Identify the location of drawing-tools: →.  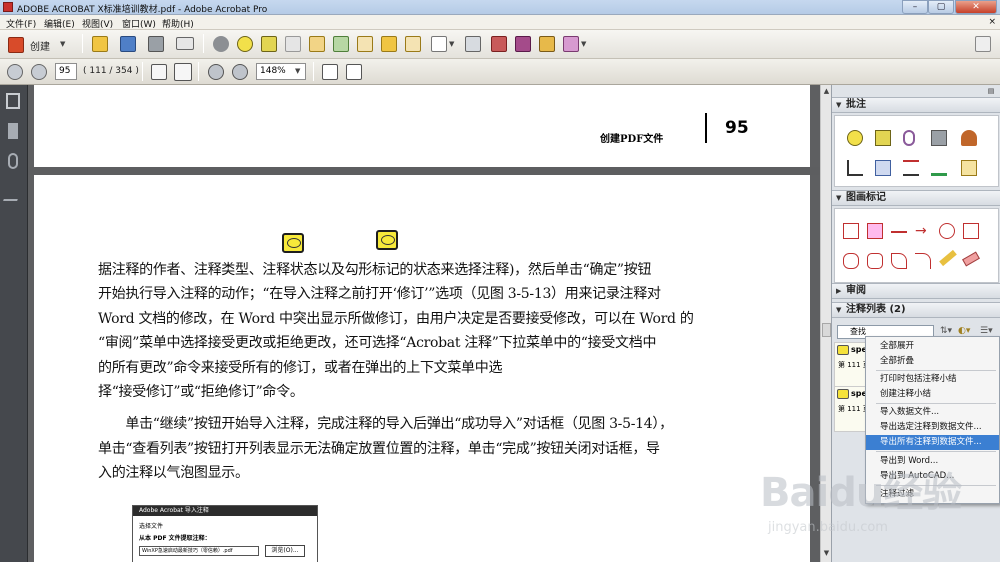
(916, 245).